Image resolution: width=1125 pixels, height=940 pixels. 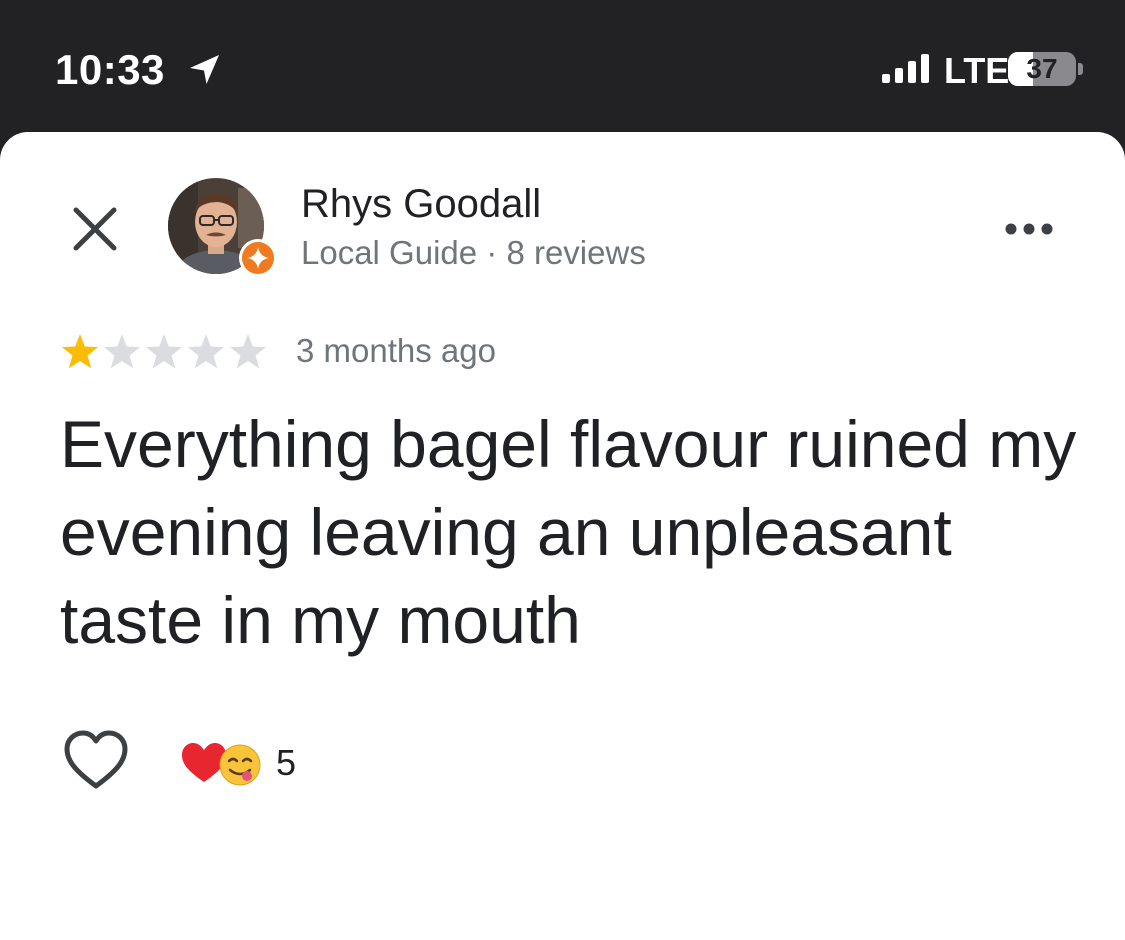 I want to click on local-guide-badge-icon, so click(x=258, y=258).